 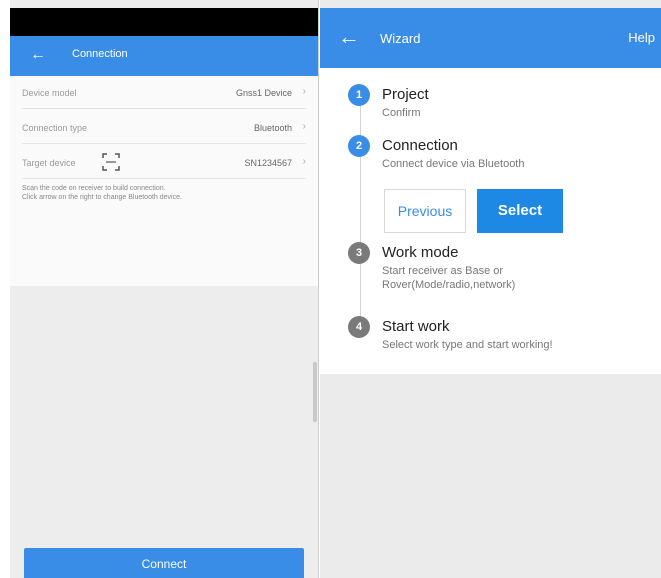 What do you see at coordinates (164, 56) in the screenshot?
I see `connection-app-bar: ← Connection` at bounding box center [164, 56].